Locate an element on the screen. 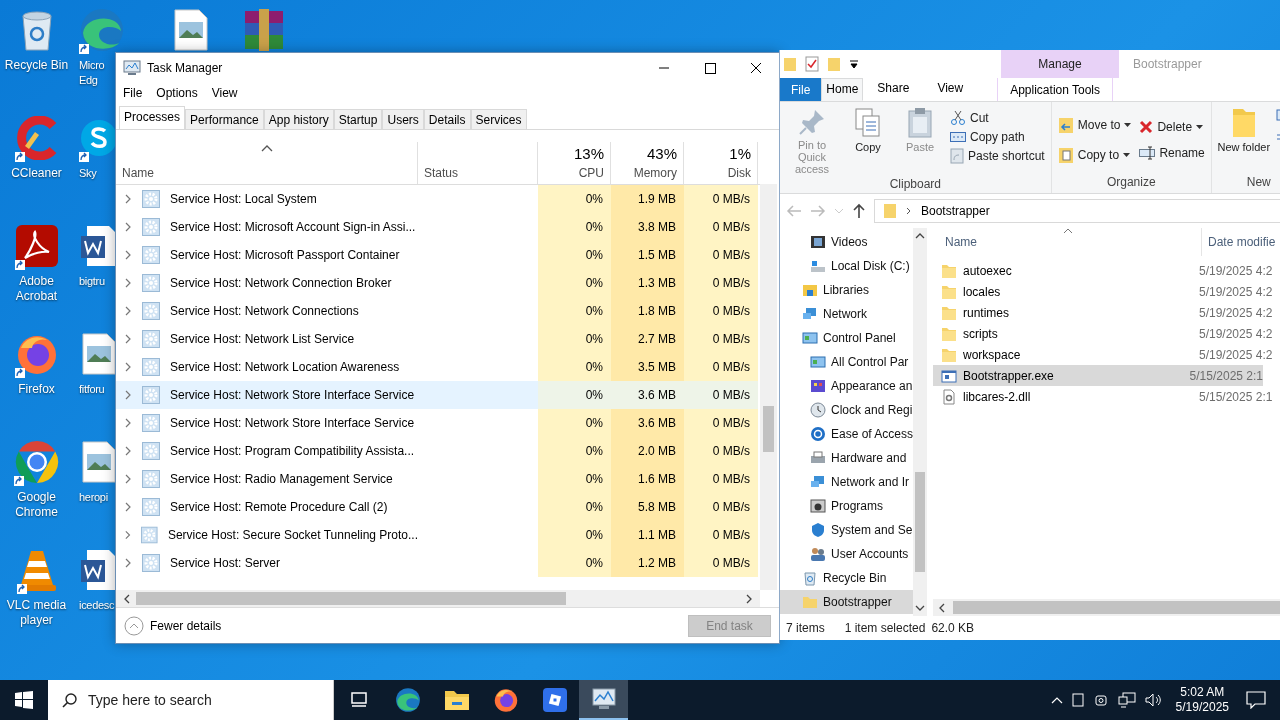  tree-item: Network is located at coordinates (846, 314).